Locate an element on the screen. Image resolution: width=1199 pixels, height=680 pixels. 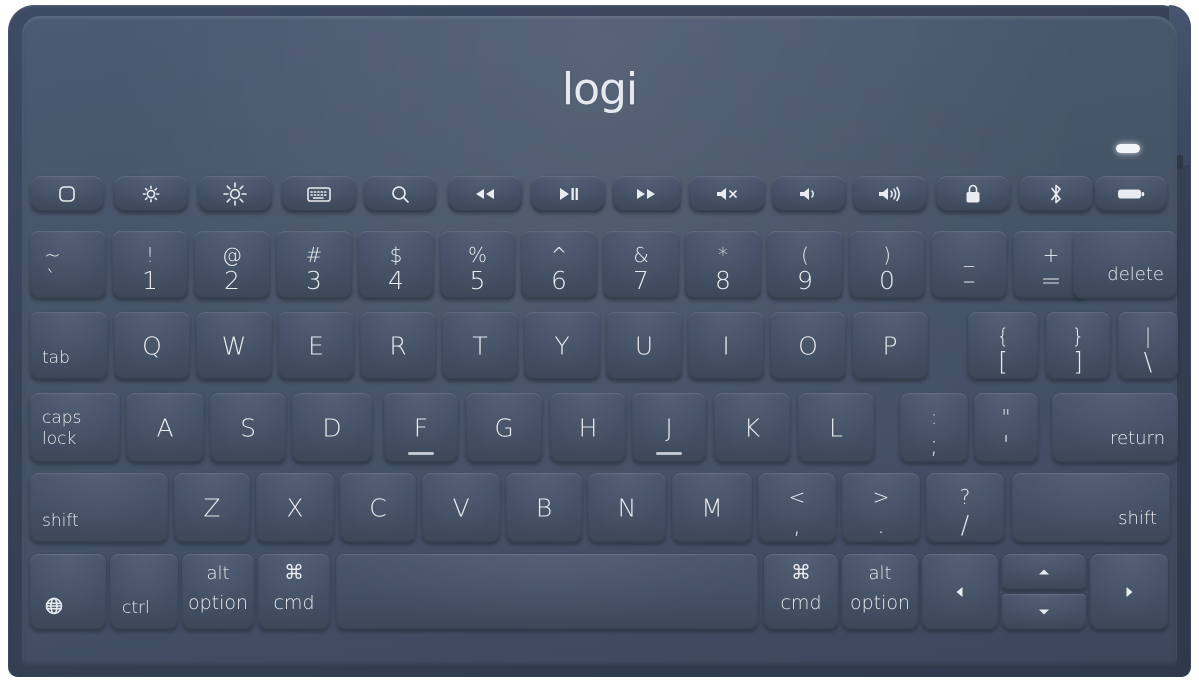
key-alt-option-right: alt option is located at coordinates (880, 592).